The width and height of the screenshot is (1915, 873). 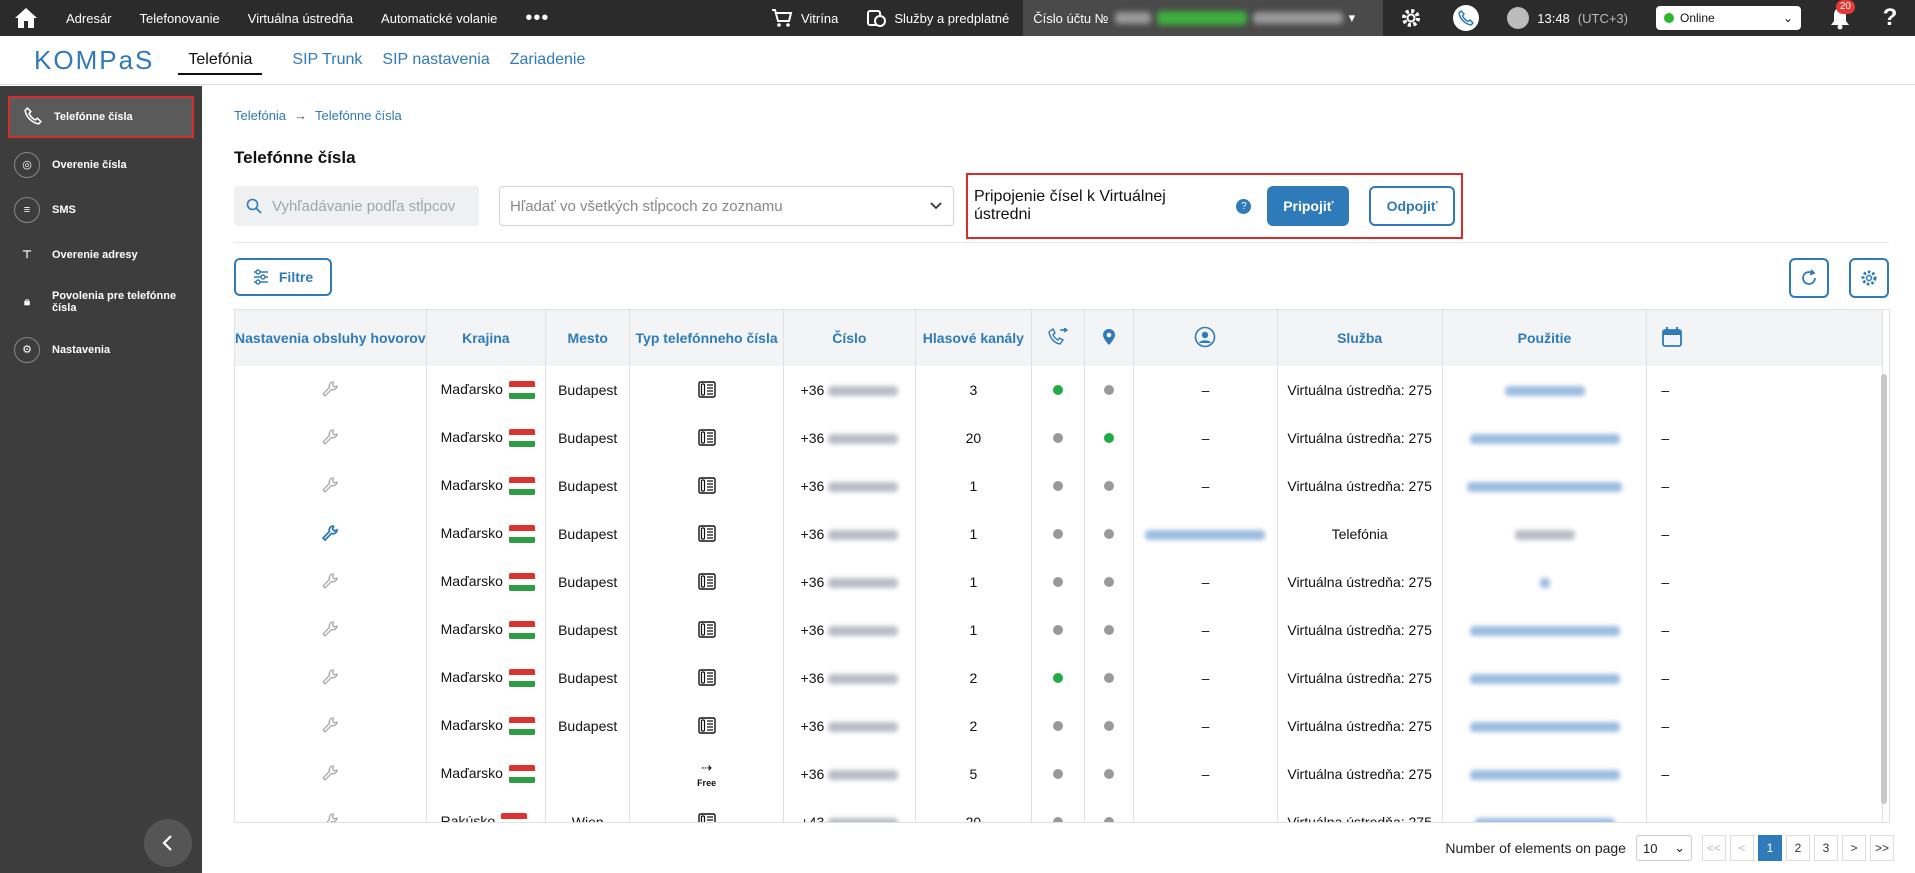 What do you see at coordinates (1769, 848) in the screenshot?
I see `page-1-button: 1` at bounding box center [1769, 848].